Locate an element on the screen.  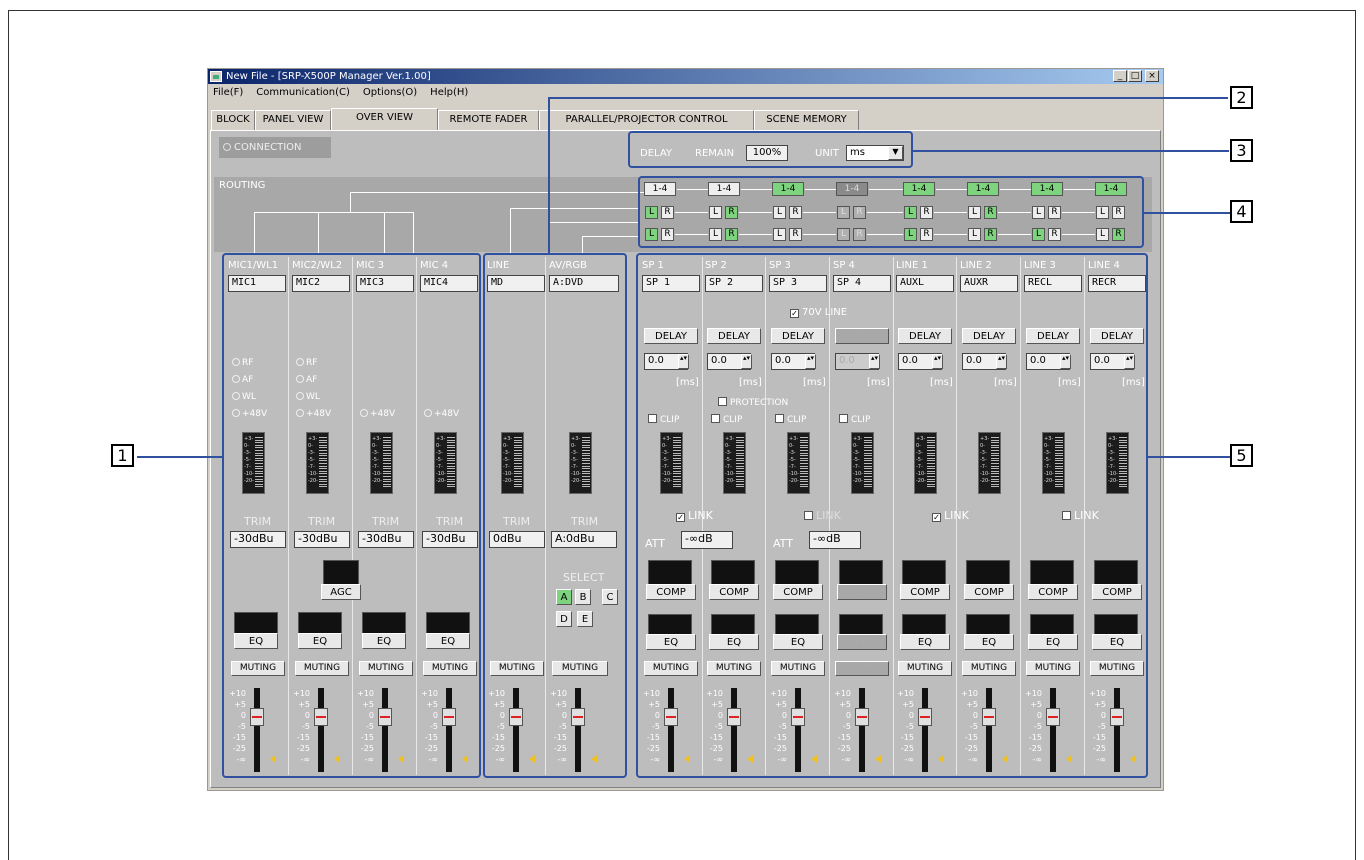
connection-led is located at coordinates (227, 147).